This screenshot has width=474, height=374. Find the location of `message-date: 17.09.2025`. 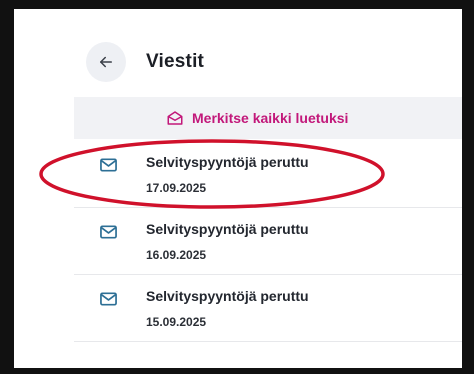

message-date: 17.09.2025 is located at coordinates (176, 188).